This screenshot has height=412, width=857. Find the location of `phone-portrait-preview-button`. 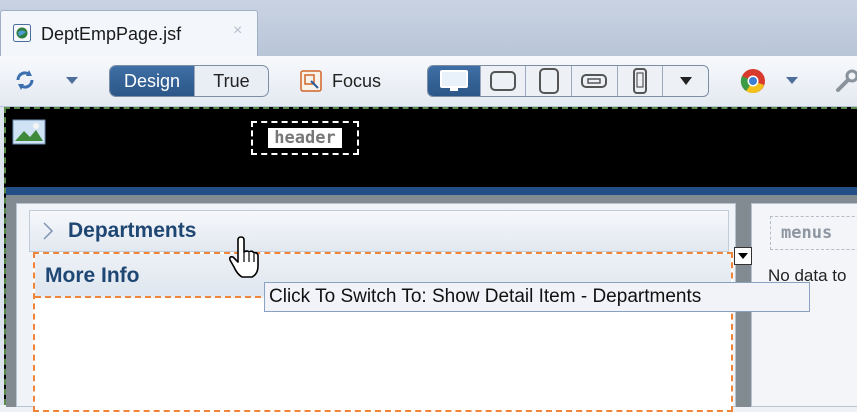

phone-portrait-preview-button is located at coordinates (639, 81).